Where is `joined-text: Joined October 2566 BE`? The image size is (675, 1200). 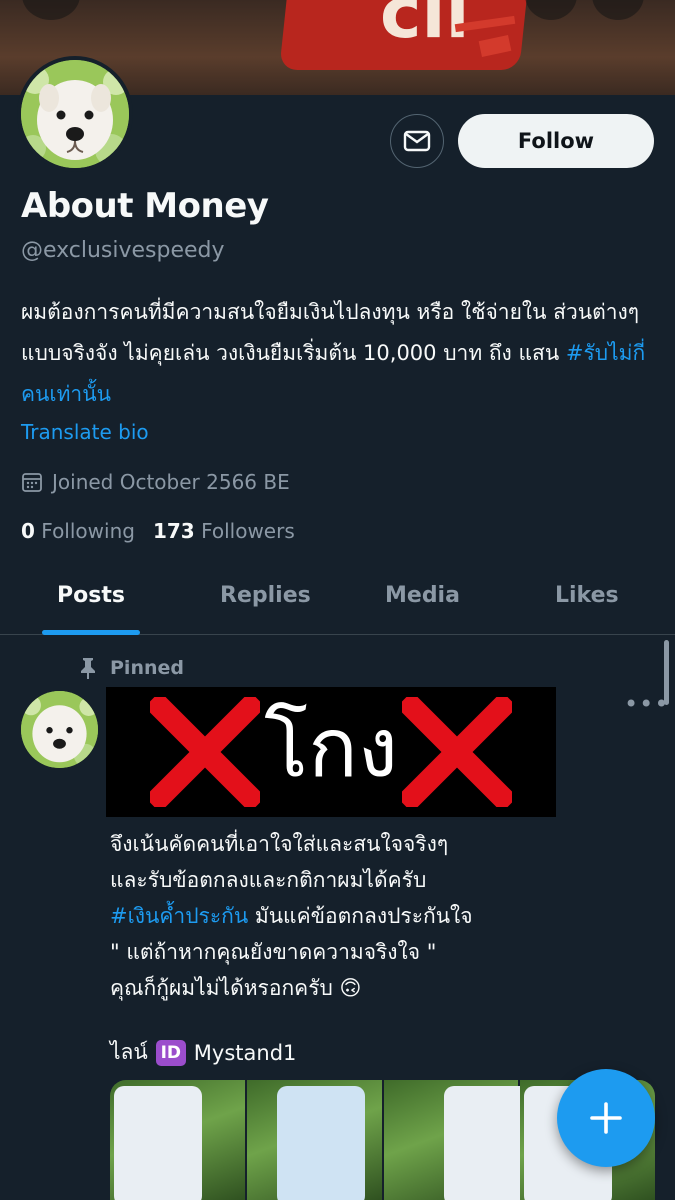 joined-text: Joined October 2566 BE is located at coordinates (171, 482).